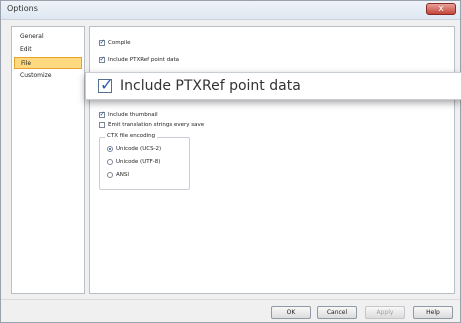 The height and width of the screenshot is (323, 461). I want to click on encoding-ucs2-label: Unicode (UCS-2), so click(139, 149).